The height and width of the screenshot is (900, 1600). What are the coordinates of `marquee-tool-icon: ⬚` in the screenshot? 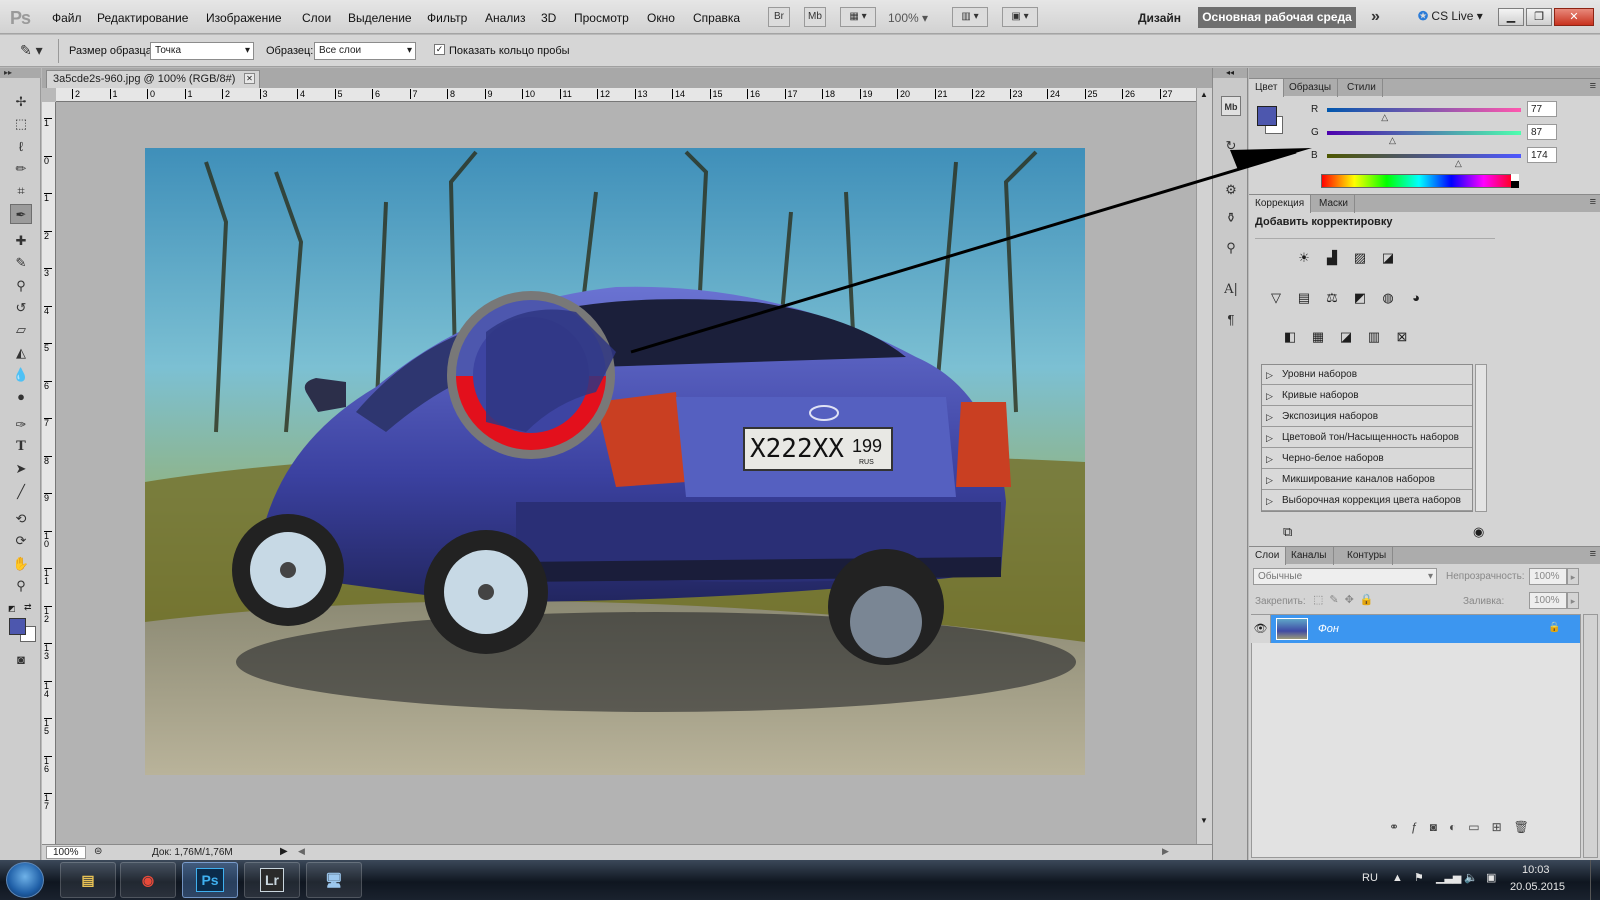 It's located at (21, 124).